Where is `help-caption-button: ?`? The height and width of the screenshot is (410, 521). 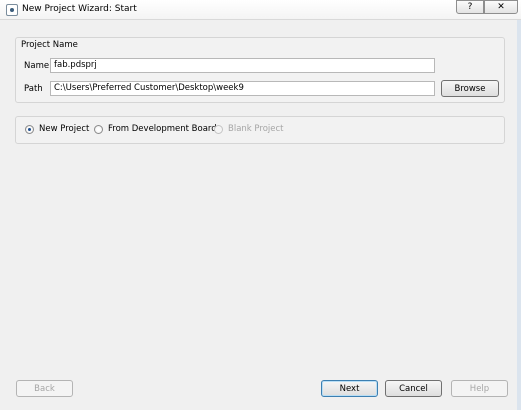 help-caption-button: ? is located at coordinates (470, 7).